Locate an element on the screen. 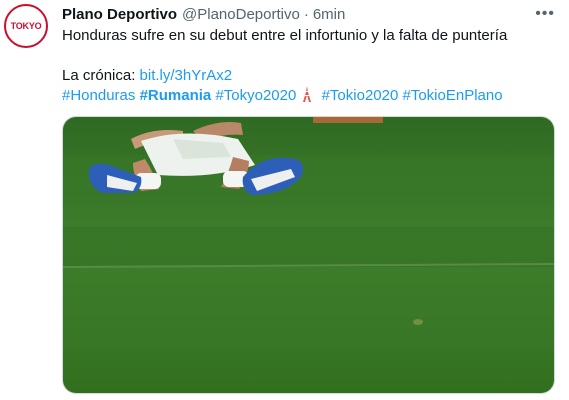 This screenshot has height=400, width=569. cronica-label: La crónica: is located at coordinates (101, 75).